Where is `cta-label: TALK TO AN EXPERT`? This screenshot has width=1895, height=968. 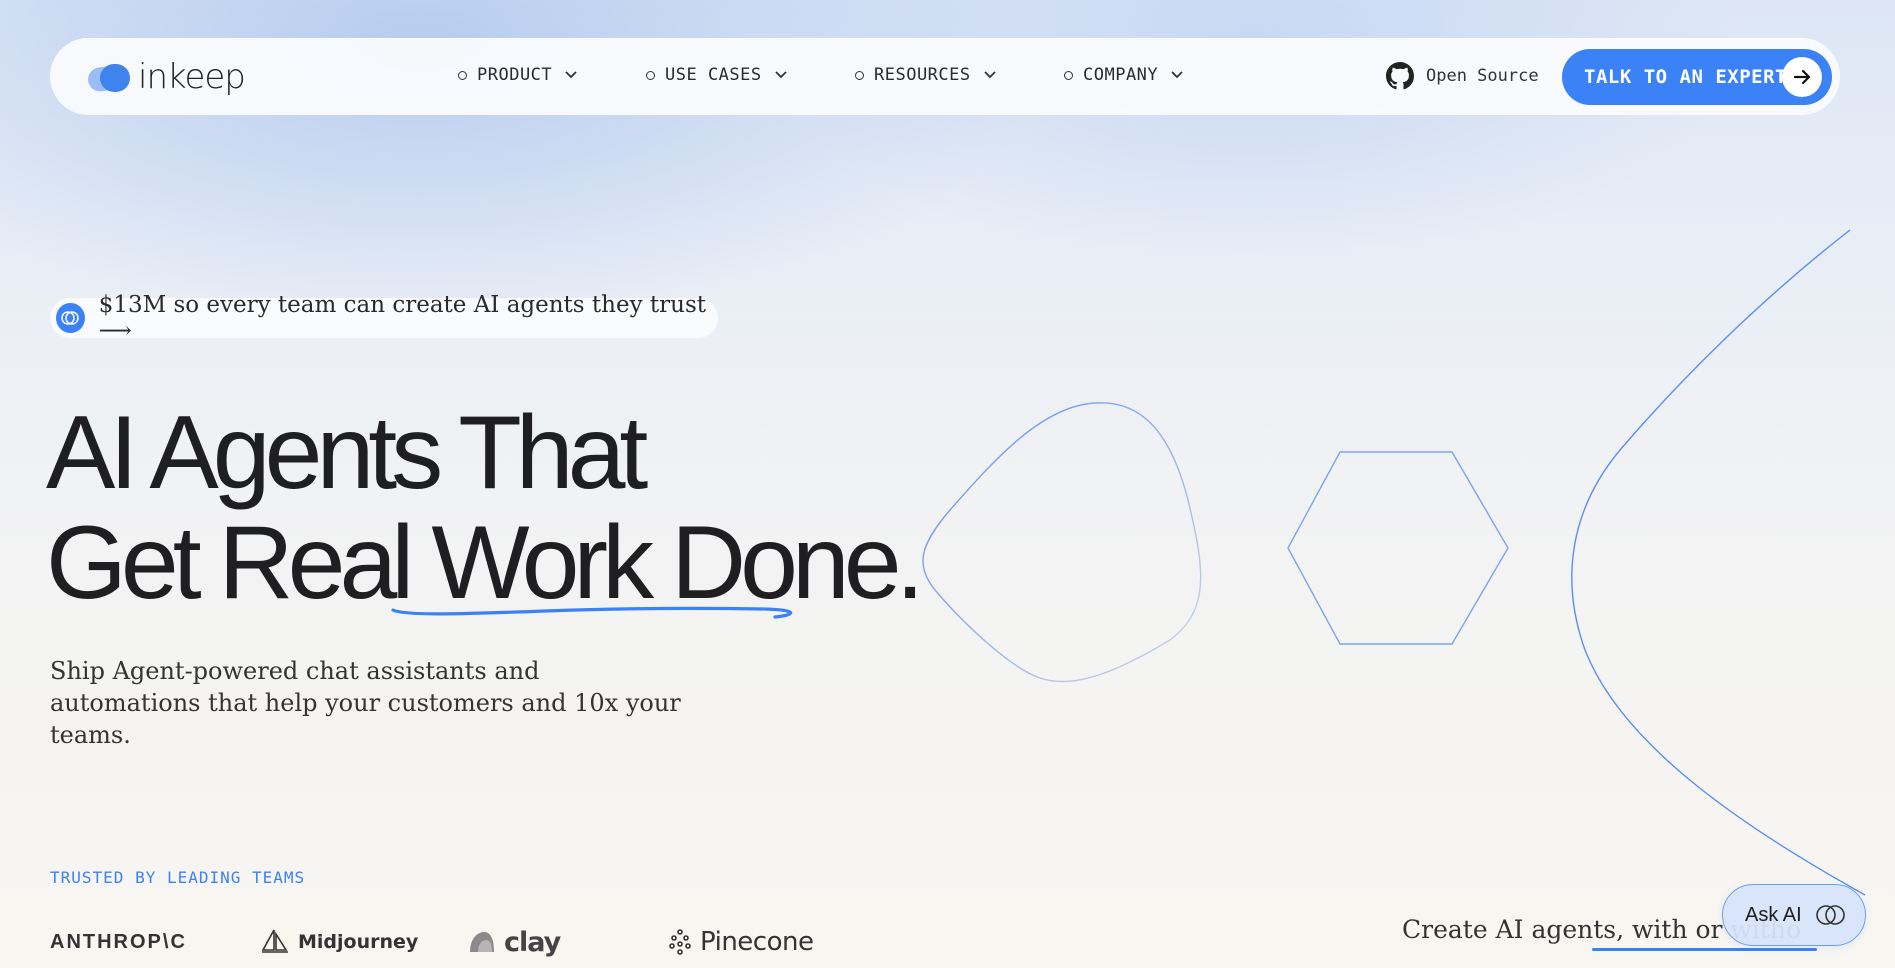
cta-label: TALK TO AN EXPERT is located at coordinates (1685, 77).